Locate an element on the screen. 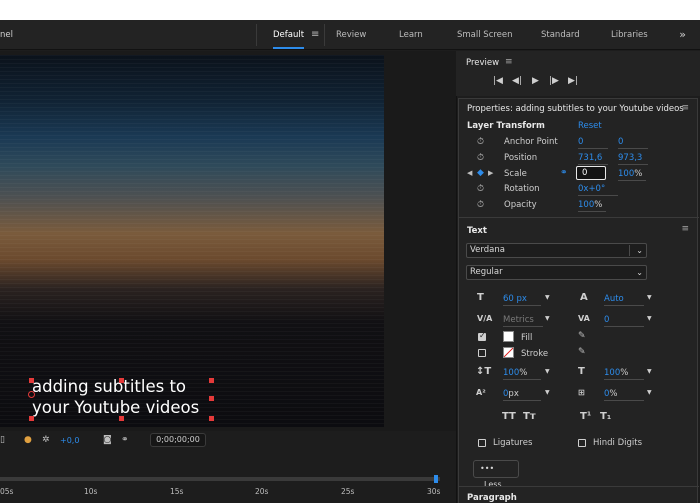 This screenshot has width=700, height=503. fill-color-swatch is located at coordinates (508, 336).